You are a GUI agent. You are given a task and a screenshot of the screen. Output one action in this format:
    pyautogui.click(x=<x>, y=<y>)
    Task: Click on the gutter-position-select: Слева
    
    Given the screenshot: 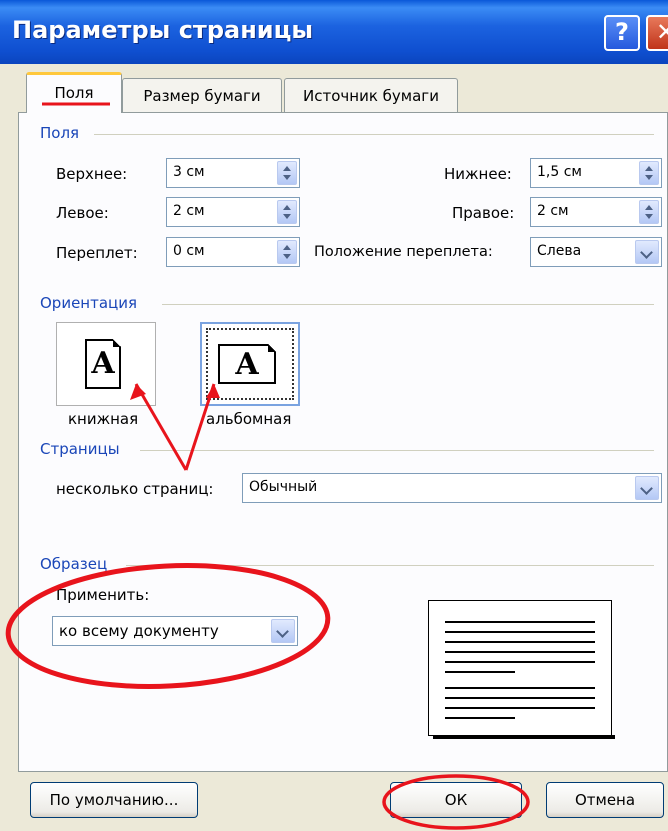 What is the action you would take?
    pyautogui.click(x=596, y=252)
    